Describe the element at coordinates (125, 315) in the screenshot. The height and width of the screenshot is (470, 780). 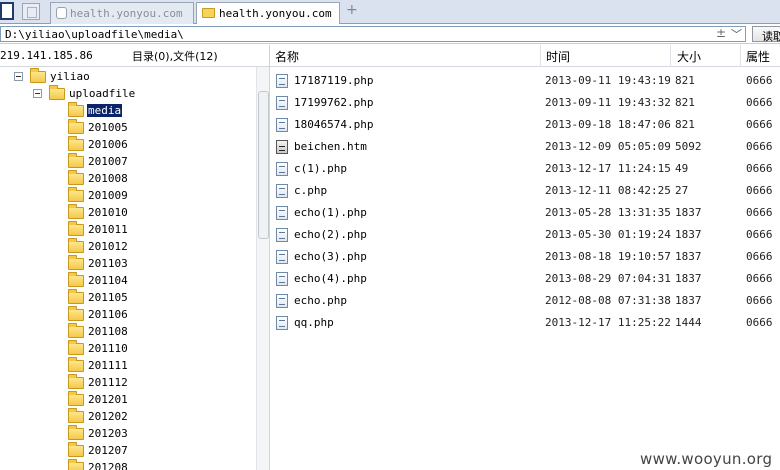
I see `tree-node-folder: 201106` at that location.